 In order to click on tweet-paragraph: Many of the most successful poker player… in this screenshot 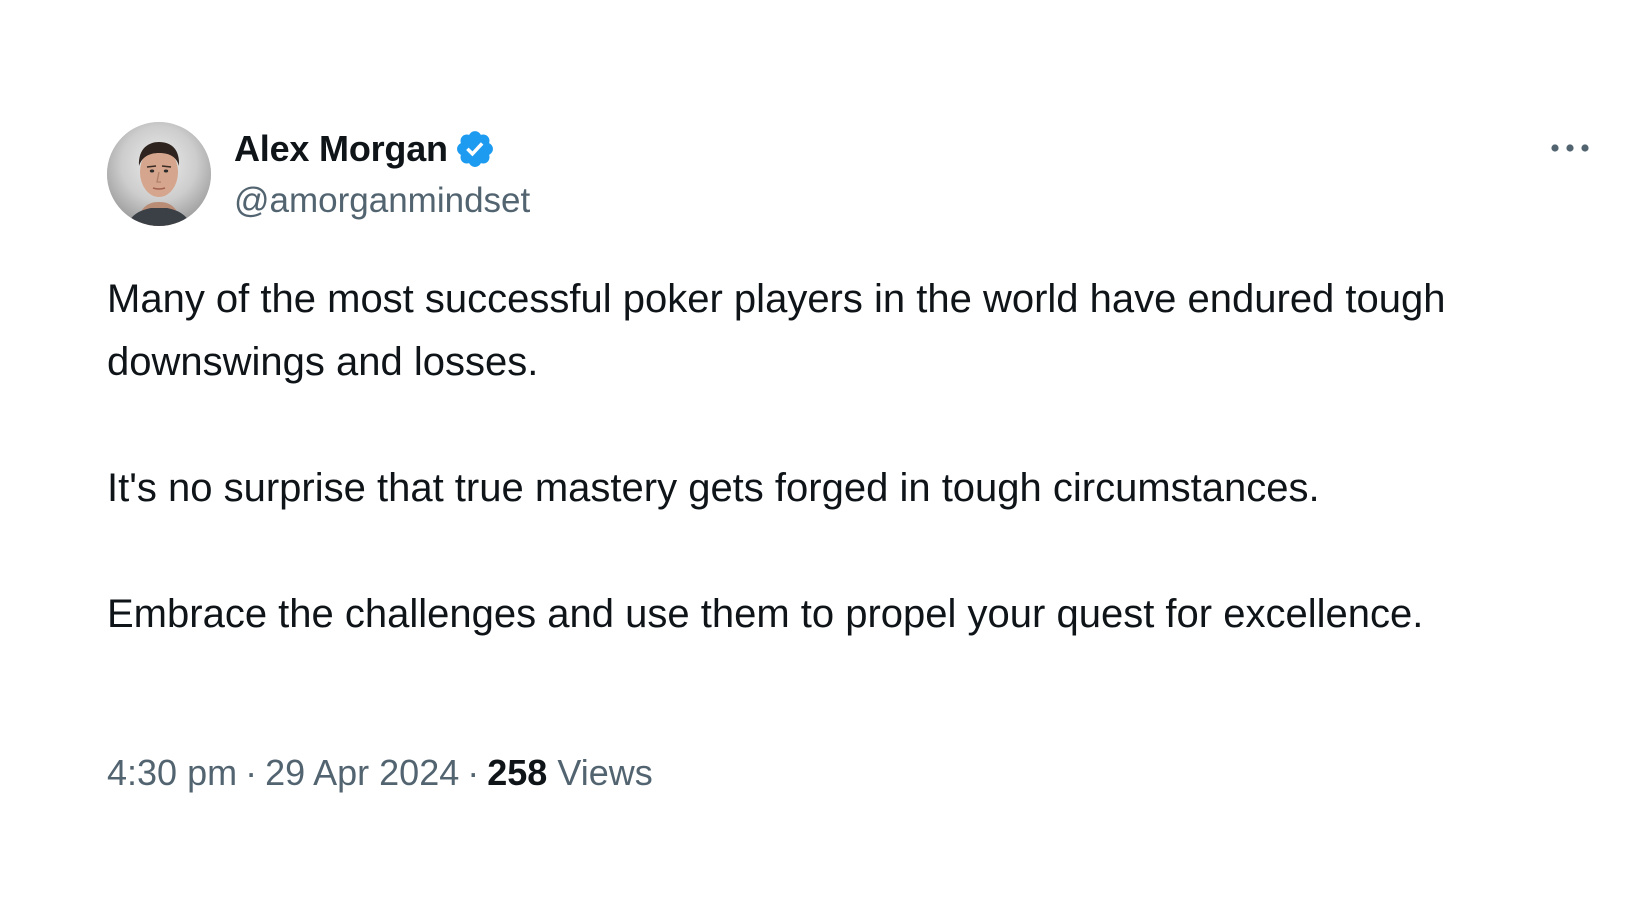, I will do `click(776, 330)`.